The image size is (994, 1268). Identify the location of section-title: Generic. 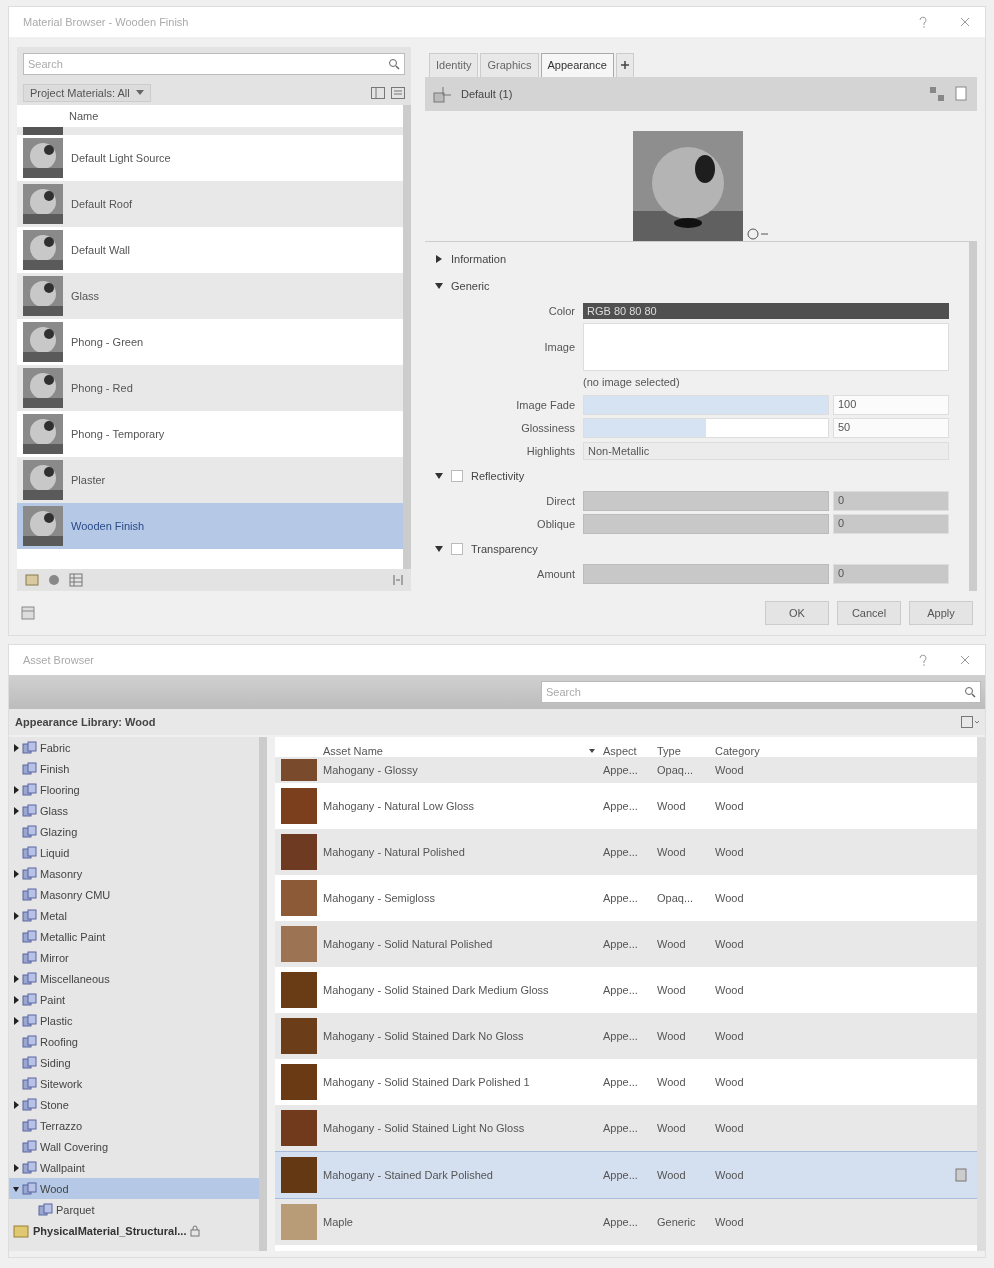
(470, 286).